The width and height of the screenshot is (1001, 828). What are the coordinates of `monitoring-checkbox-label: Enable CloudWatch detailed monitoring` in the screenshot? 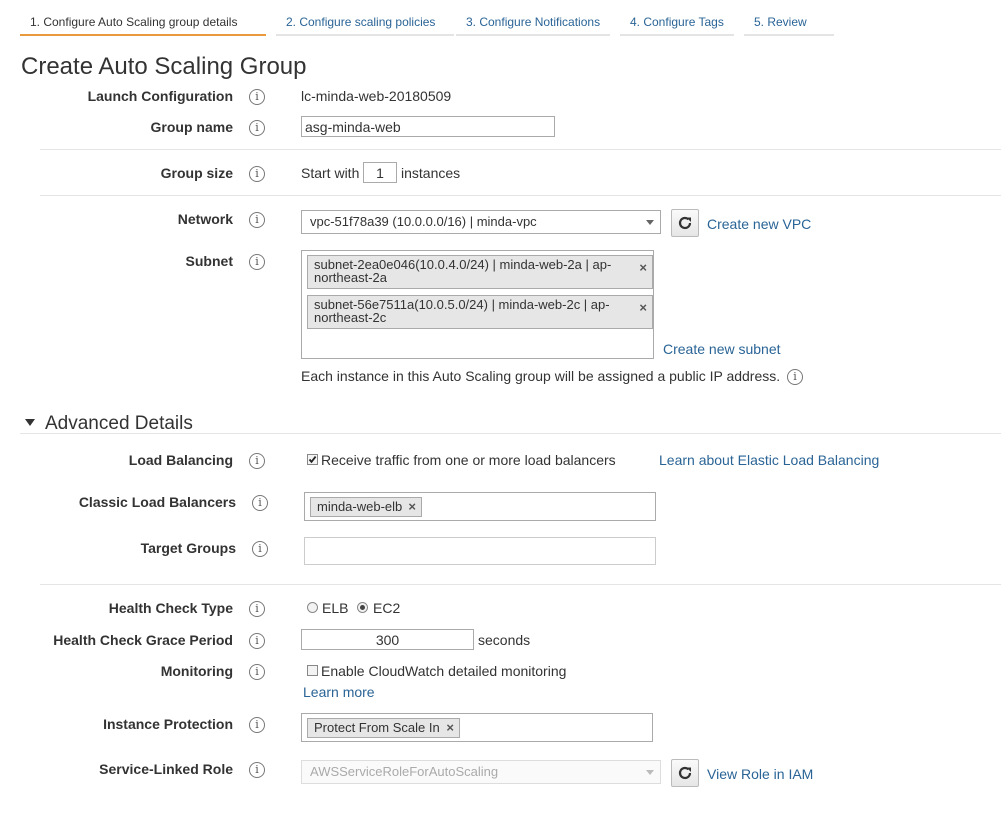 It's located at (443, 671).